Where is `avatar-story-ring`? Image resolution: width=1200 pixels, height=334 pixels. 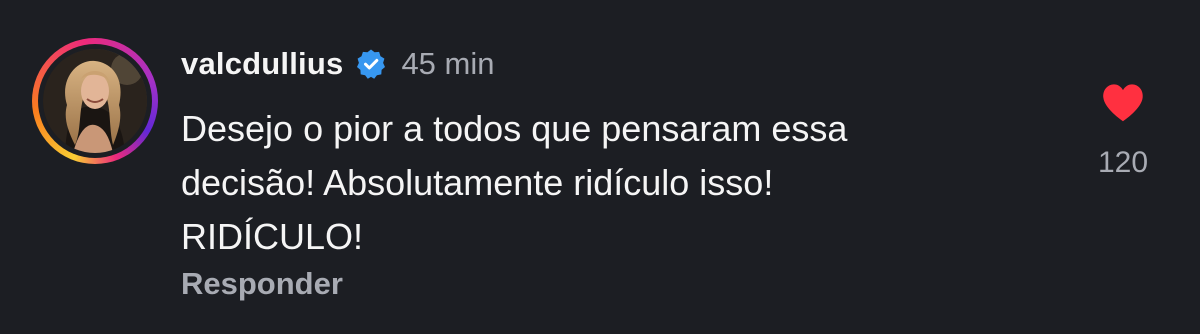 avatar-story-ring is located at coordinates (95, 101).